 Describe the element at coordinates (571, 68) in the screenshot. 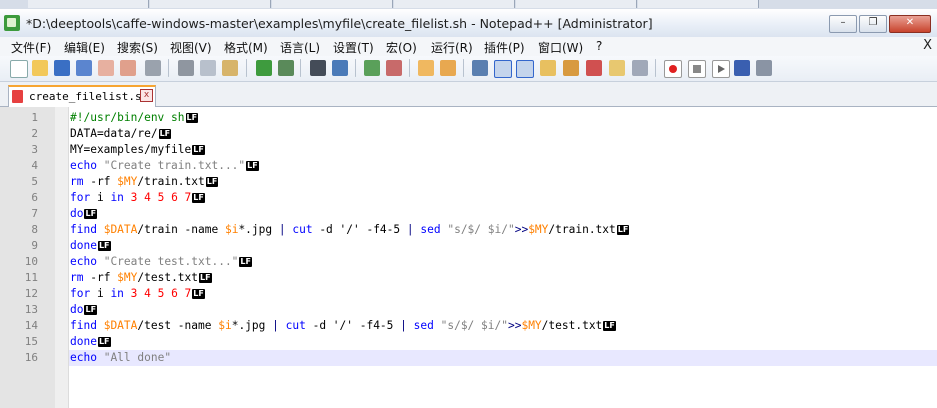

I see `function-list-icon` at that location.